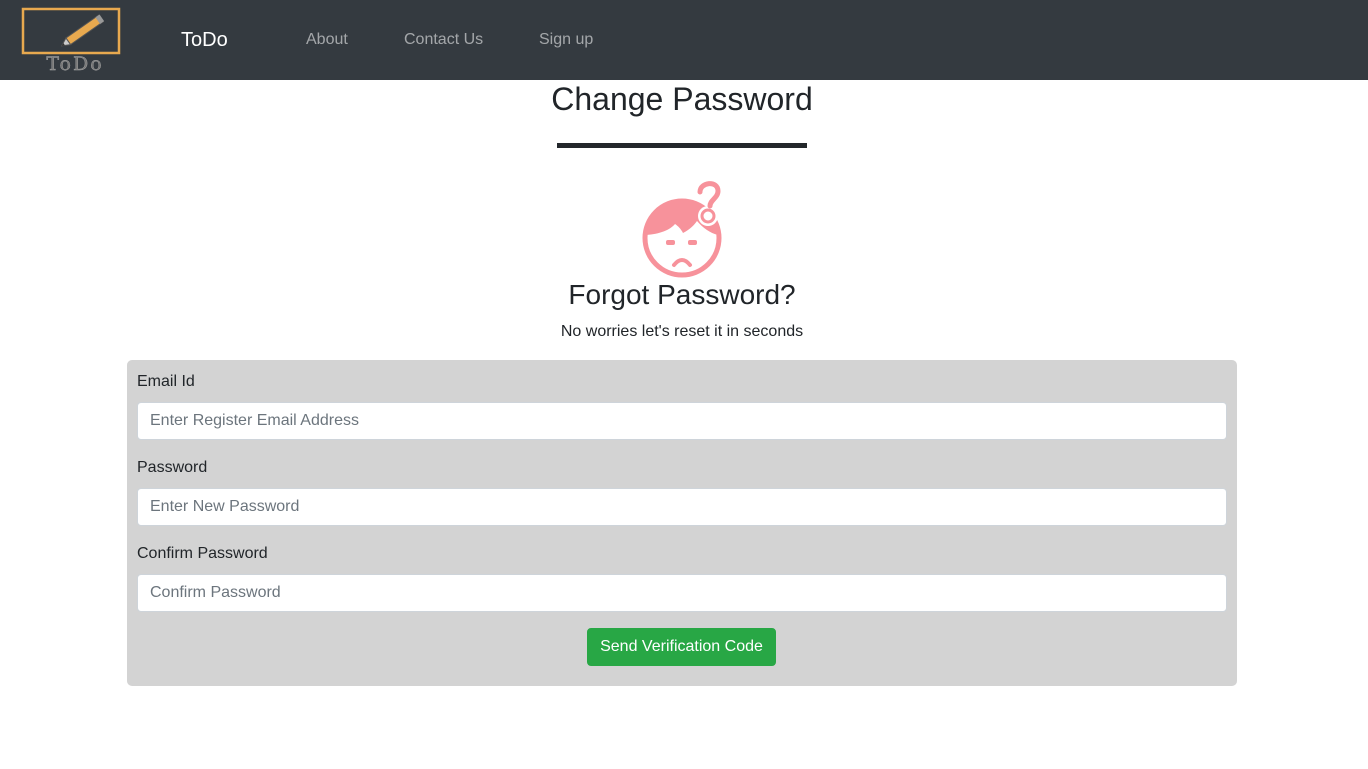  What do you see at coordinates (71, 40) in the screenshot?
I see `todo-logo-icon: ToDo` at bounding box center [71, 40].